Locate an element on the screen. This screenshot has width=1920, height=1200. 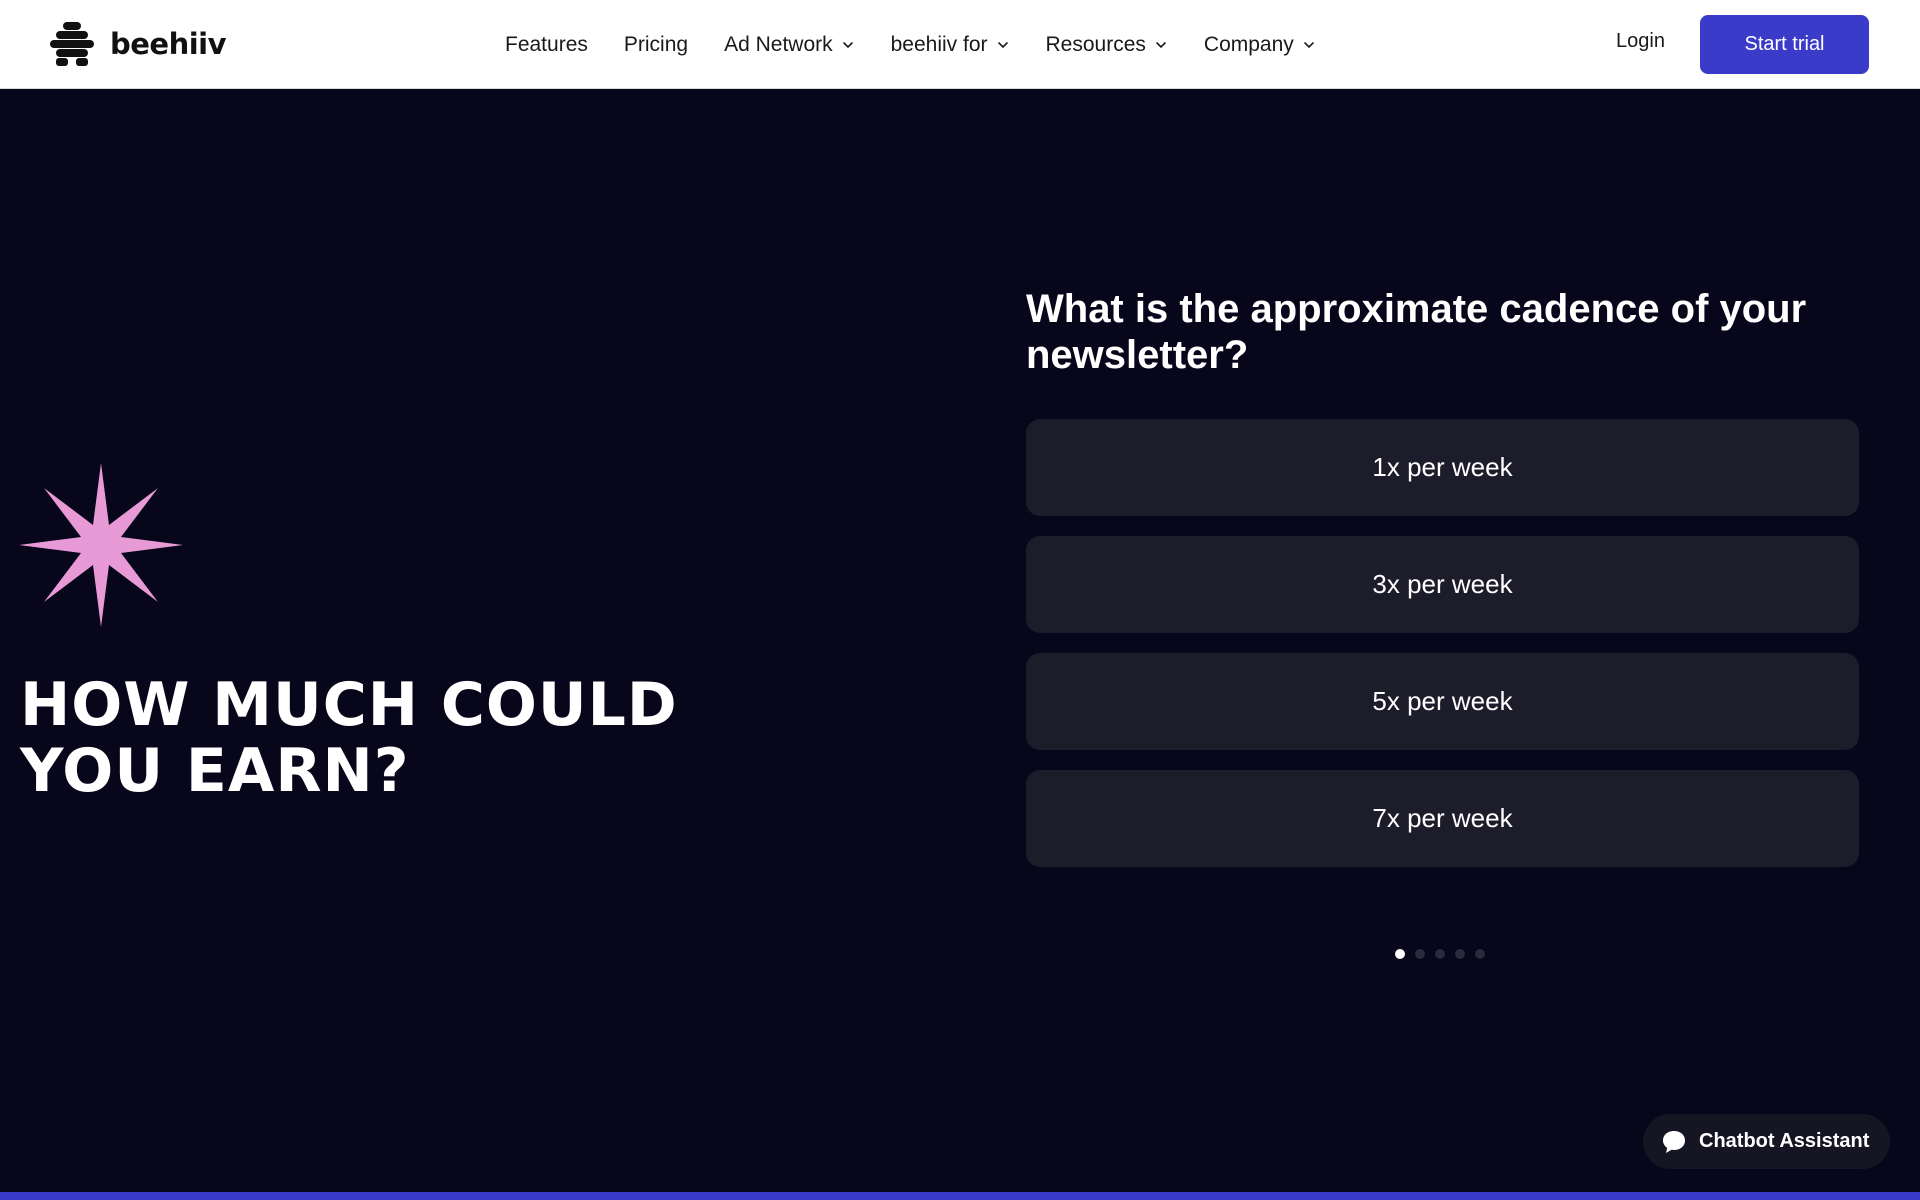
bottom-accent-bar is located at coordinates (960, 1196).